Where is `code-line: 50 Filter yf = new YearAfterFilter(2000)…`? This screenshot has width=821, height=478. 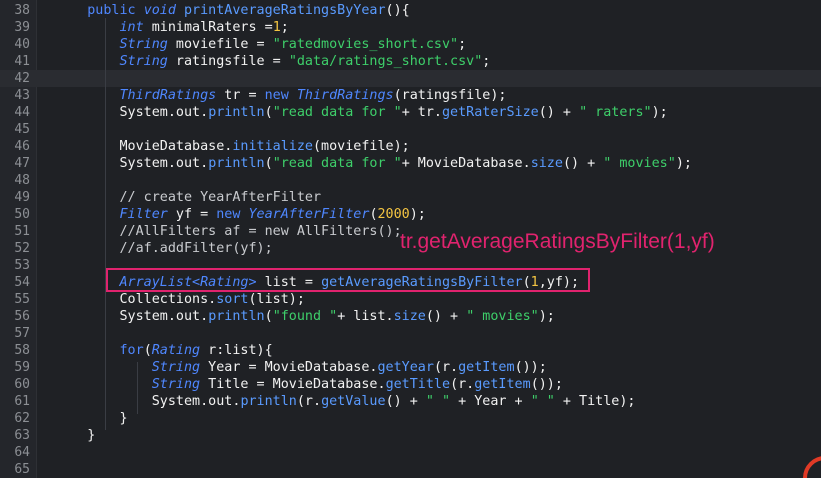 code-line: 50 Filter yf = new YearAfterFilter(2000)… is located at coordinates (410, 214).